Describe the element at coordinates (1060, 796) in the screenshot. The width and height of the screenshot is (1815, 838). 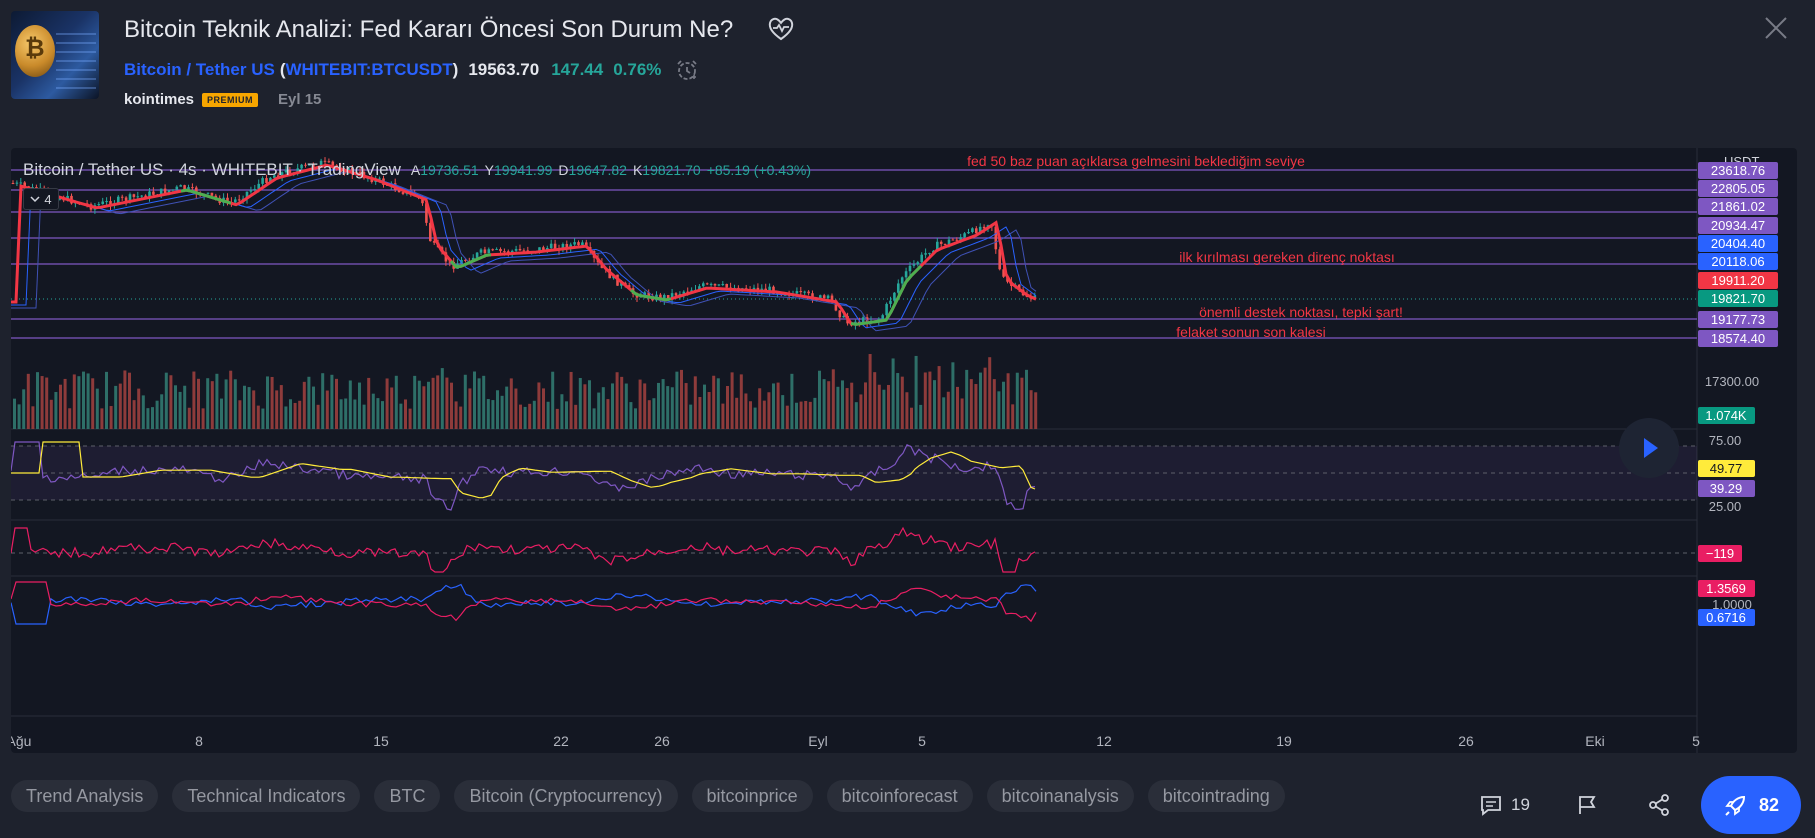
I see `tag-chip: bitcoinanalysis` at that location.